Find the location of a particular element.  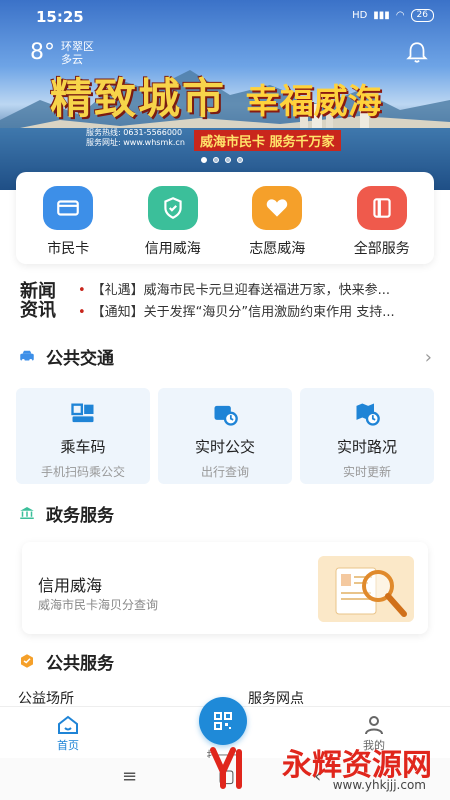

tile-bus-code: 乘车码 手机扫码乘公交 is located at coordinates (83, 436).